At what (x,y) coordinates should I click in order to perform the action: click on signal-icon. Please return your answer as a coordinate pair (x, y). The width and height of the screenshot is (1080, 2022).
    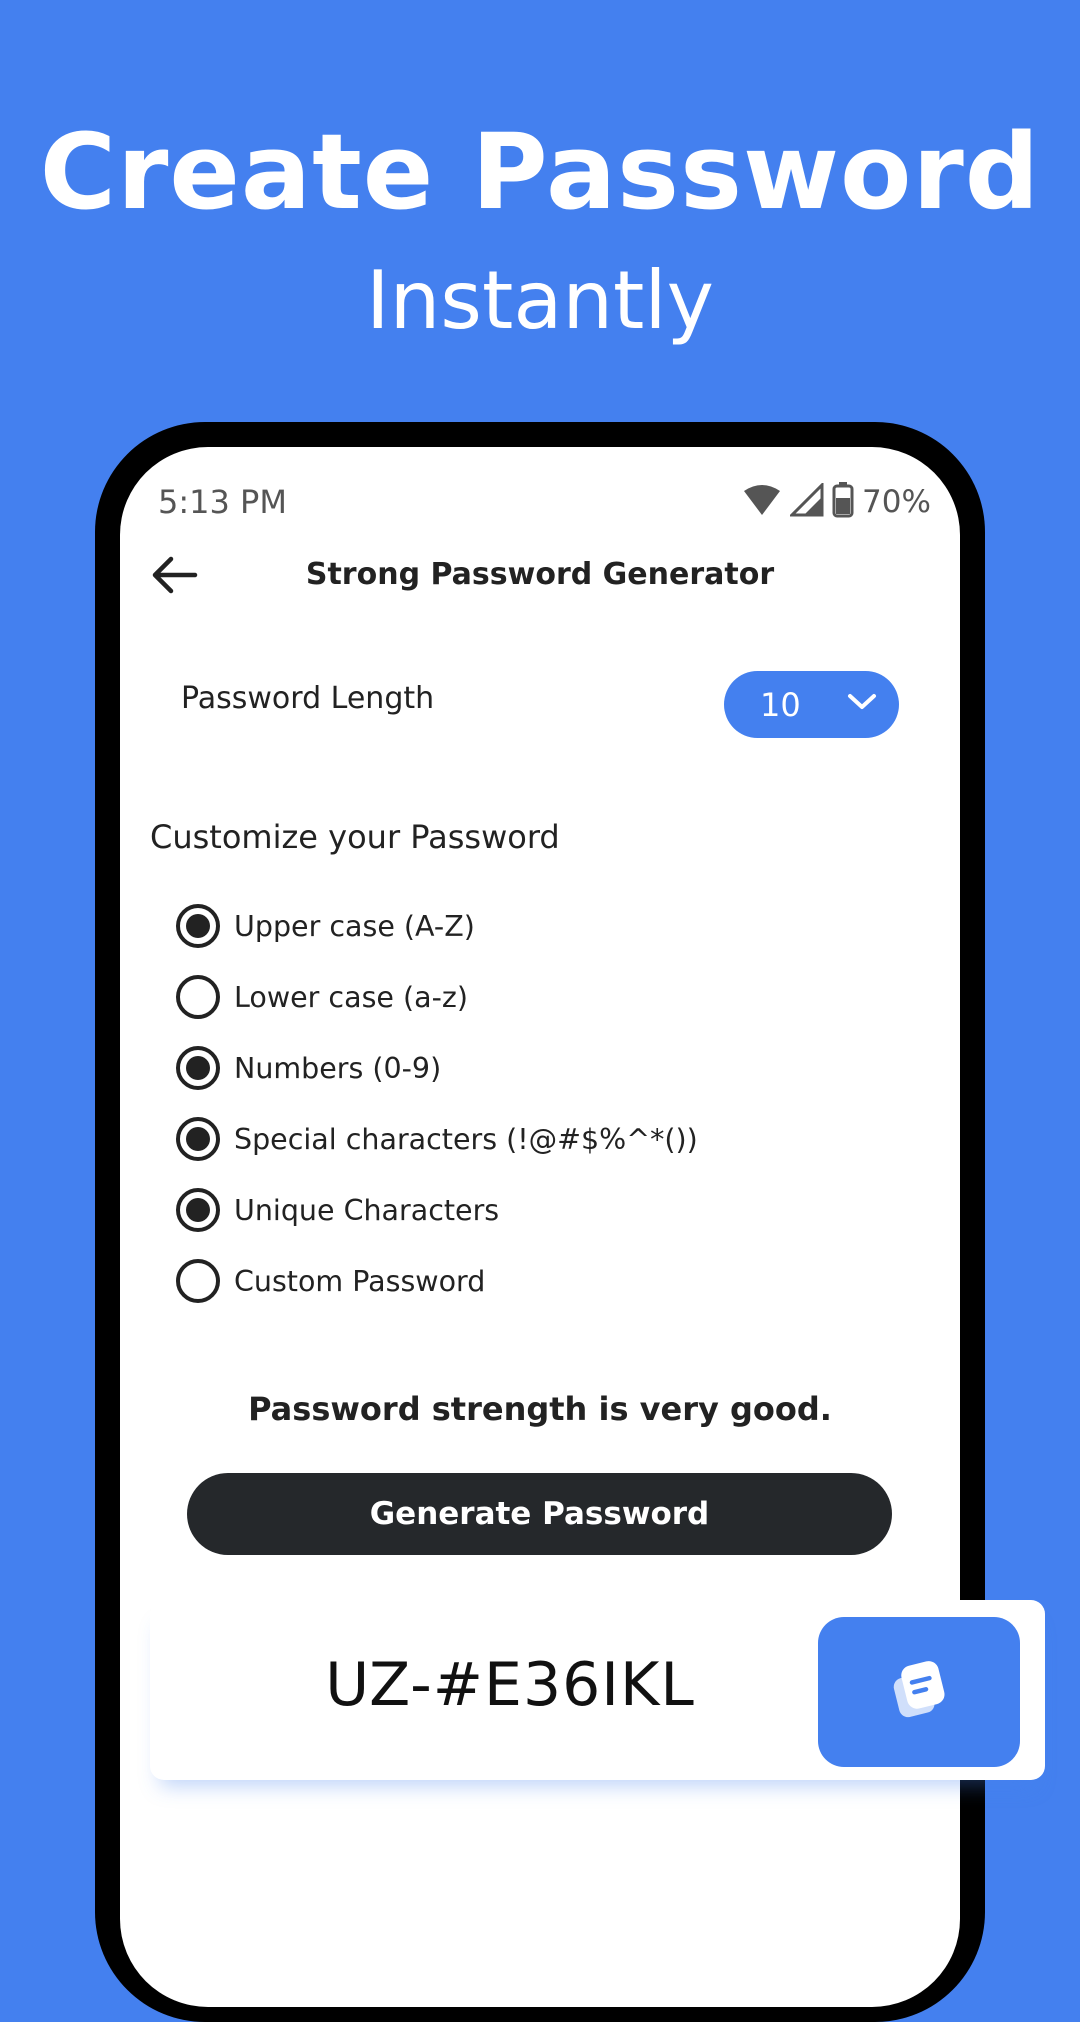
    Looking at the image, I should click on (806, 501).